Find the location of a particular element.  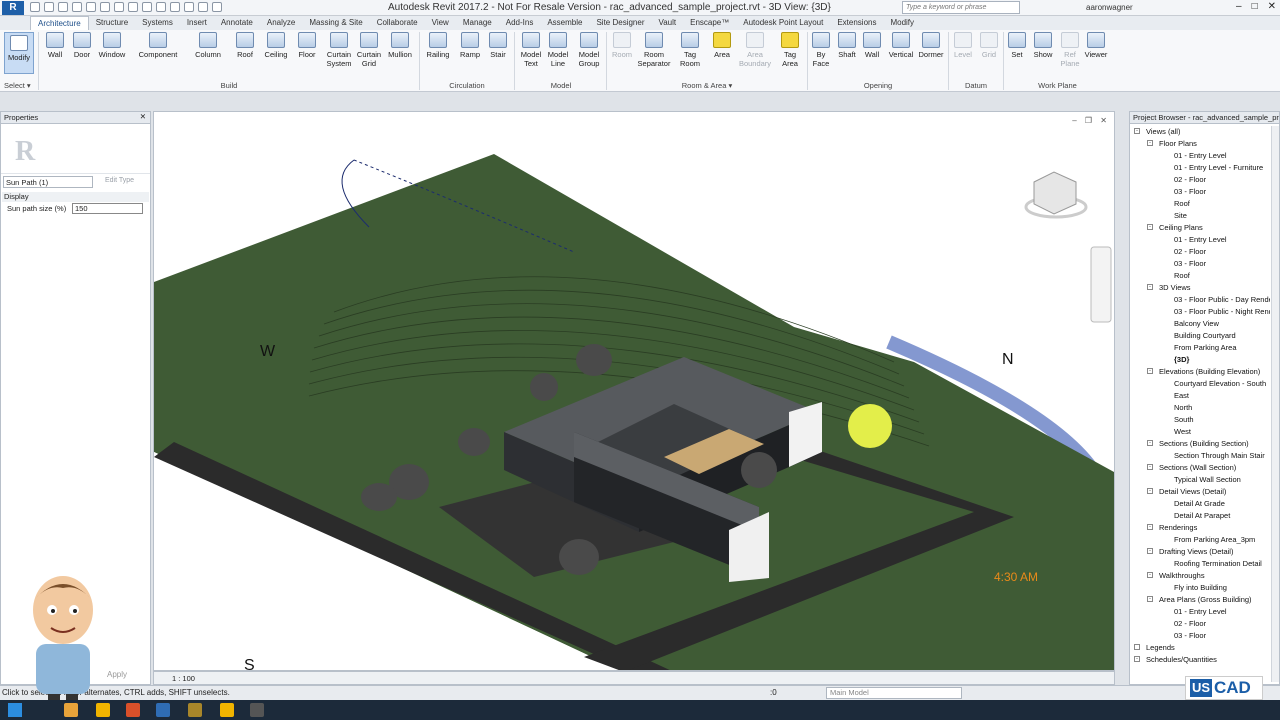

show-button: Show is located at coordinates (1043, 45).